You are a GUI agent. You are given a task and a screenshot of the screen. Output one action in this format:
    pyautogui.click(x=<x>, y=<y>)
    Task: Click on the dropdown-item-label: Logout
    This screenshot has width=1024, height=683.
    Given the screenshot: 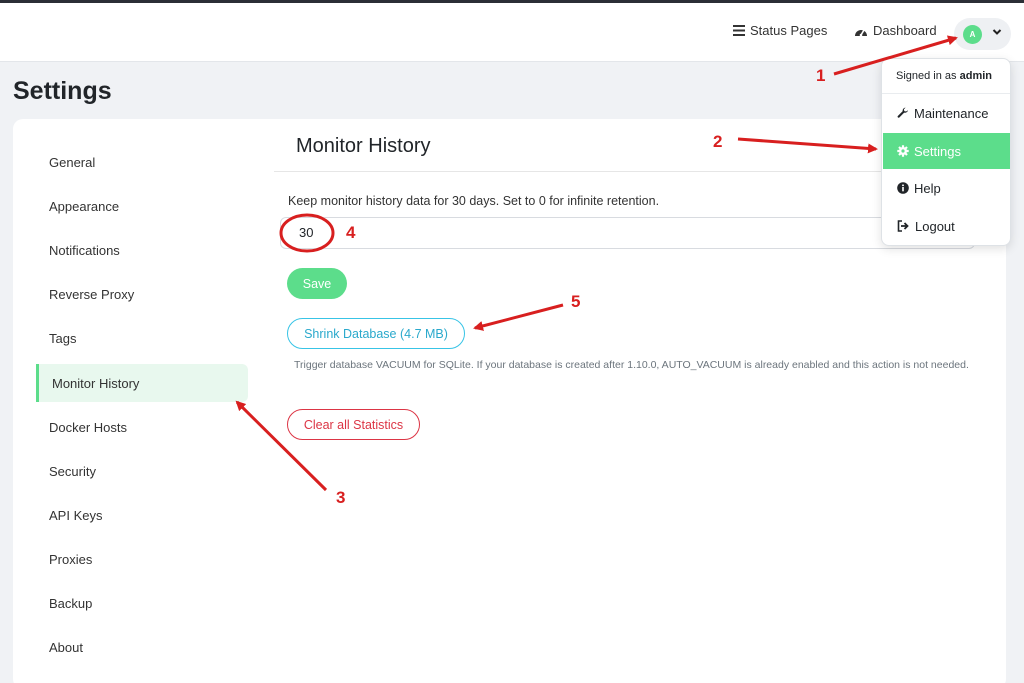 What is the action you would take?
    pyautogui.click(x=935, y=226)
    